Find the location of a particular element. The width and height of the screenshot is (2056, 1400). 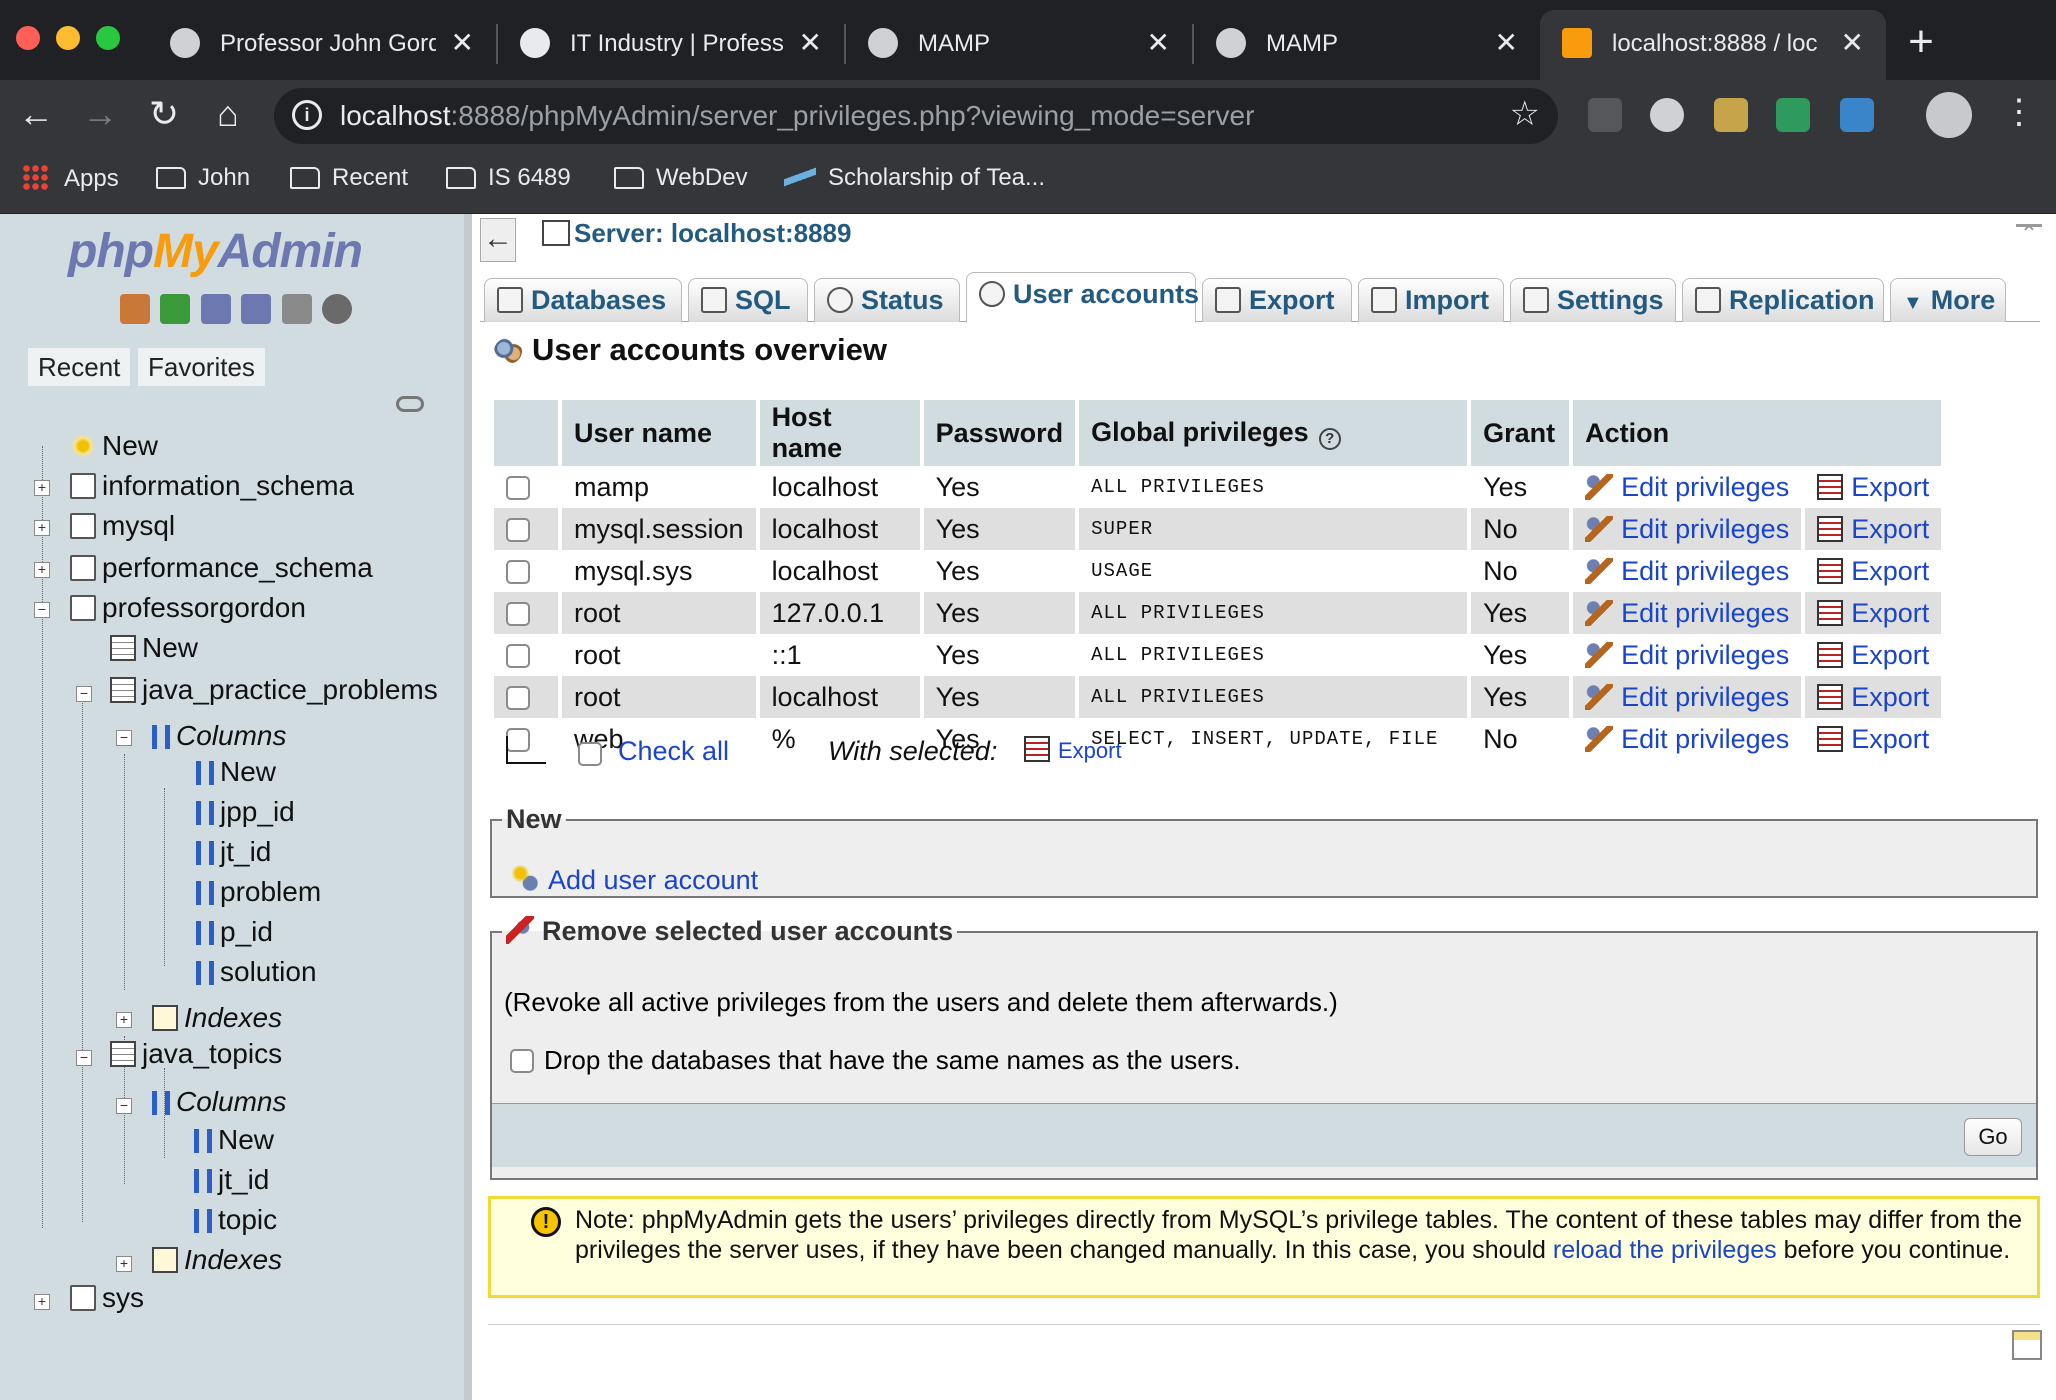

tree-db-mysql: mysql is located at coordinates (122, 526).